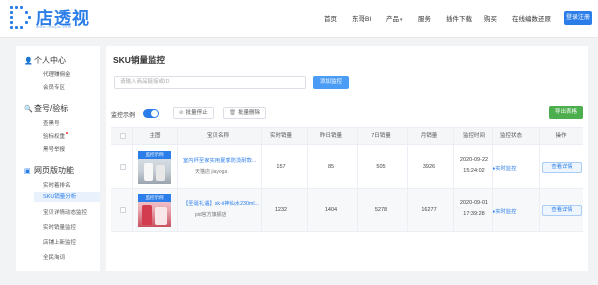  I want to click on seven-day-sales: 505, so click(381, 167).